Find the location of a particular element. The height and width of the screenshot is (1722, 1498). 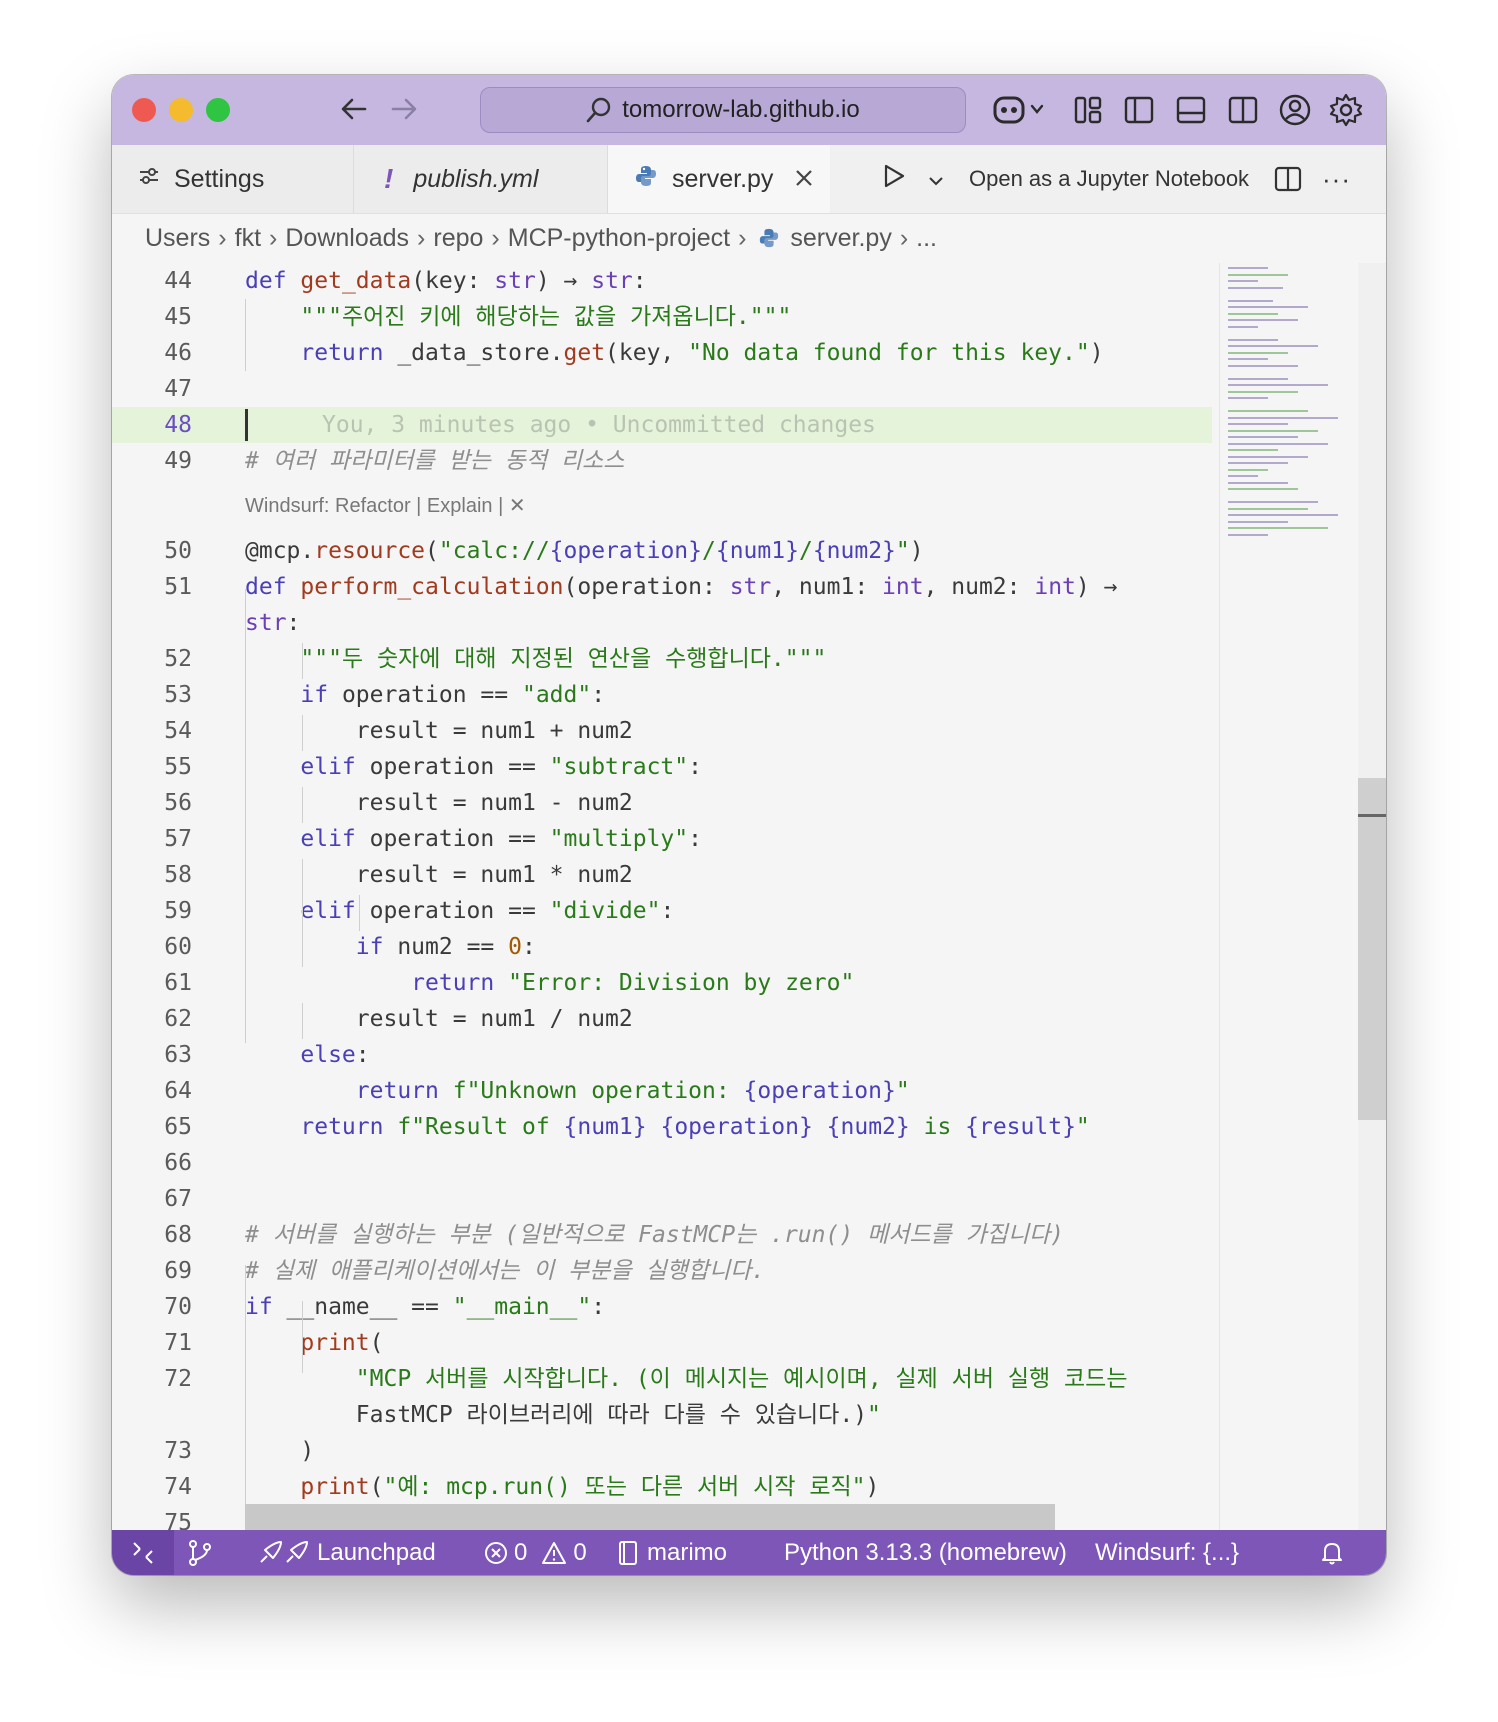

code-line: 63 else: is located at coordinates (662, 1055).